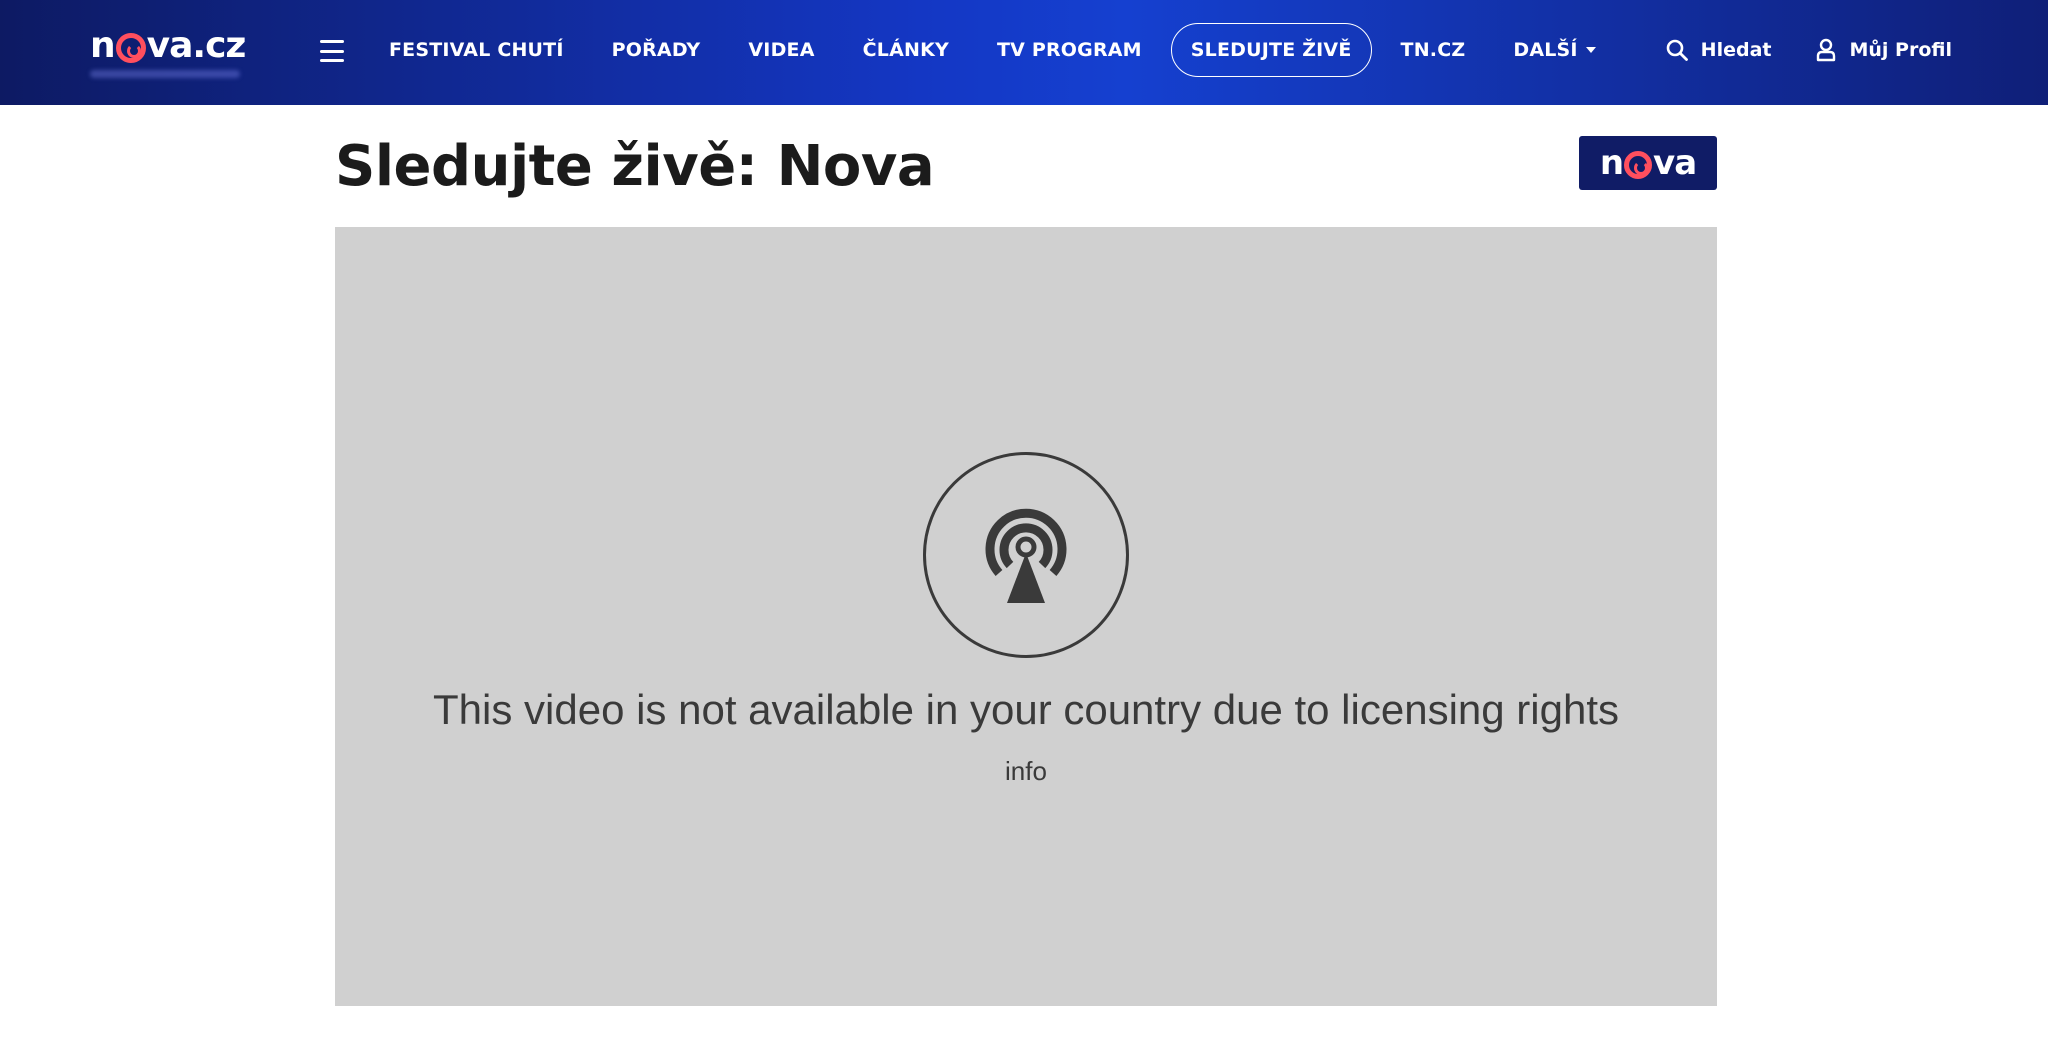 The image size is (2048, 1046). I want to click on nav-videa: VIDEA, so click(781, 50).